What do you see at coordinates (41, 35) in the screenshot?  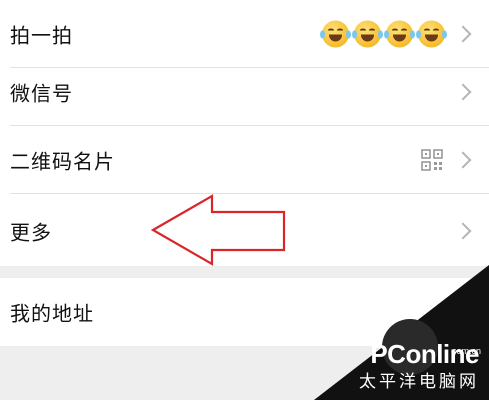 I see `row-label: 拍一拍` at bounding box center [41, 35].